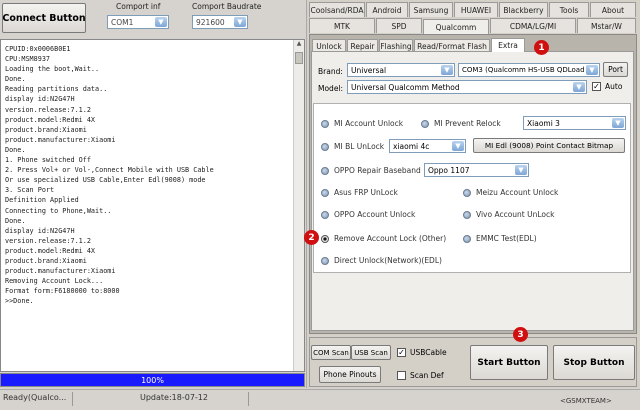 The image size is (640, 410). I want to click on model-label: Model:, so click(331, 88).